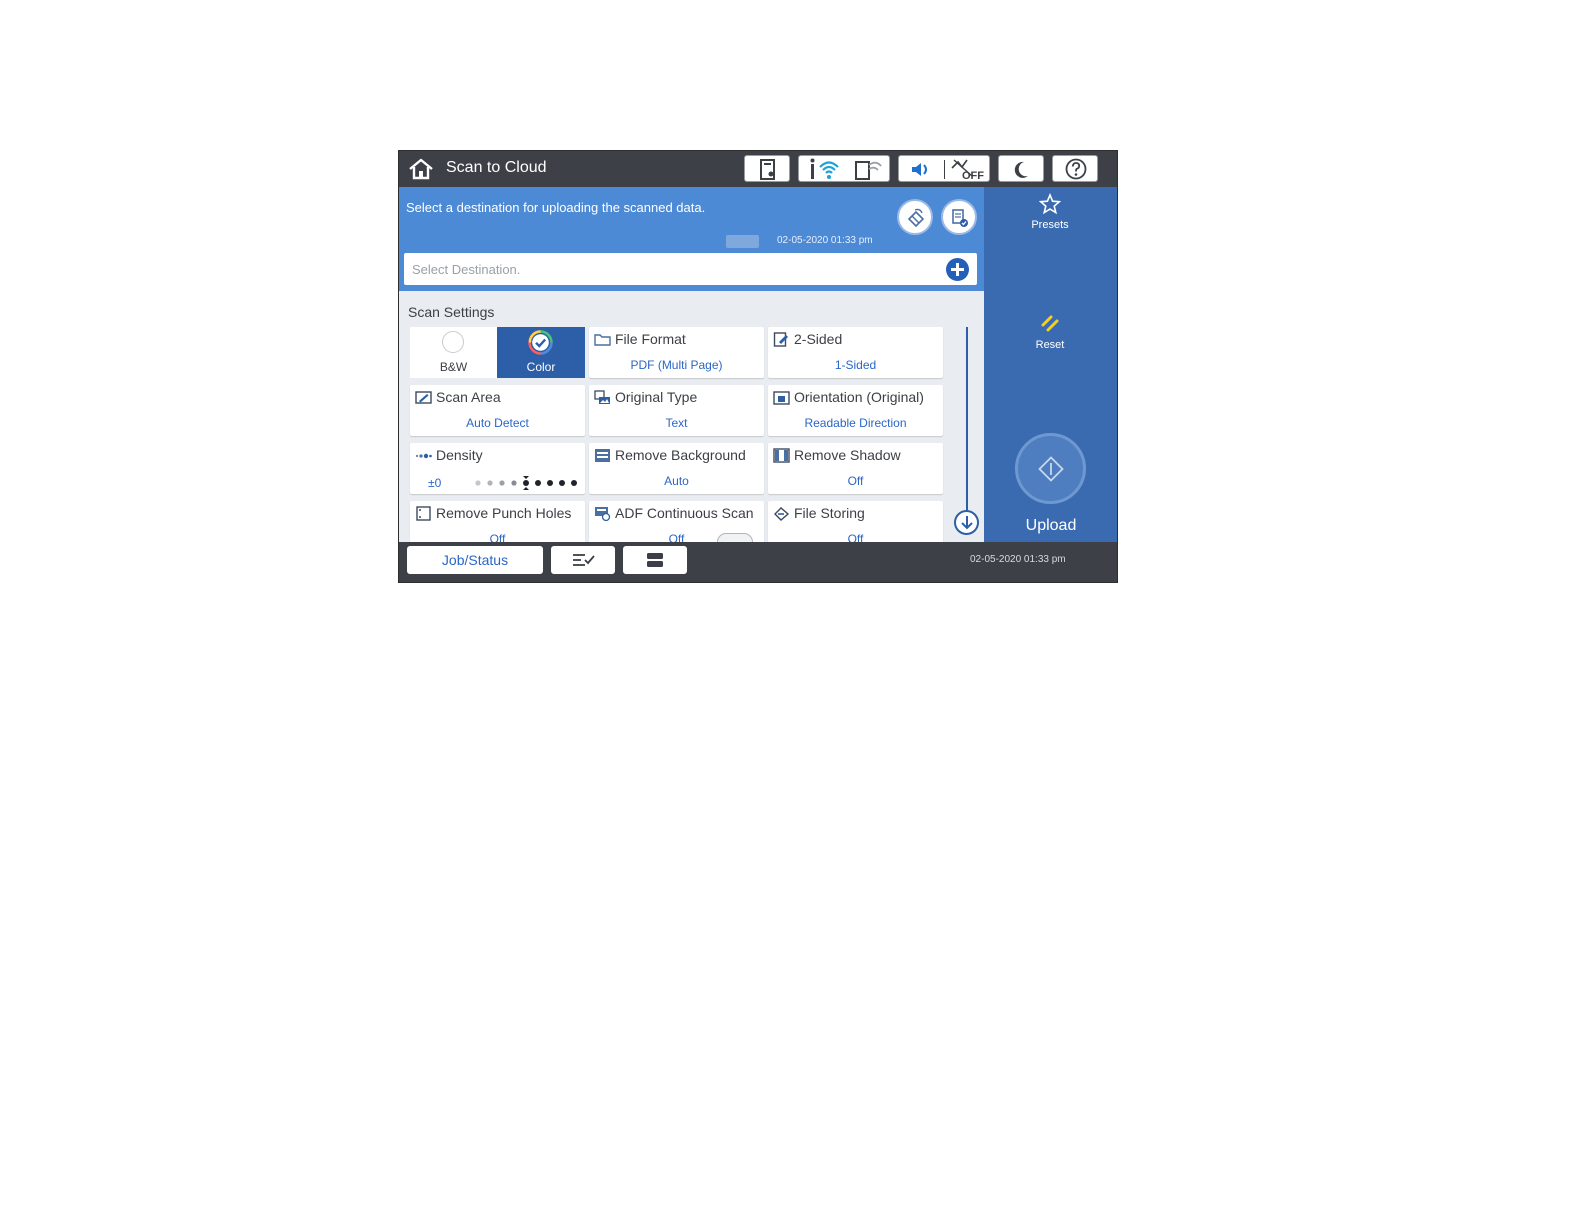  Describe the element at coordinates (497, 423) in the screenshot. I see `tile-value: Auto Detect` at that location.